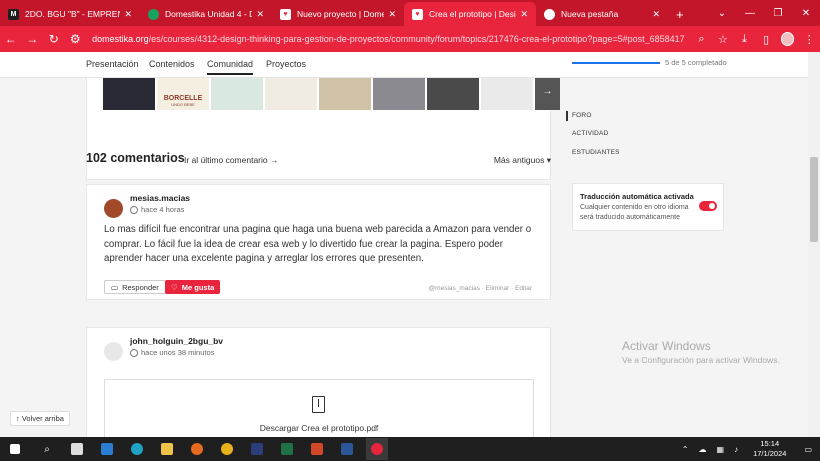 The image size is (820, 461). What do you see at coordinates (167, 449) in the screenshot?
I see `folder-icon` at bounding box center [167, 449].